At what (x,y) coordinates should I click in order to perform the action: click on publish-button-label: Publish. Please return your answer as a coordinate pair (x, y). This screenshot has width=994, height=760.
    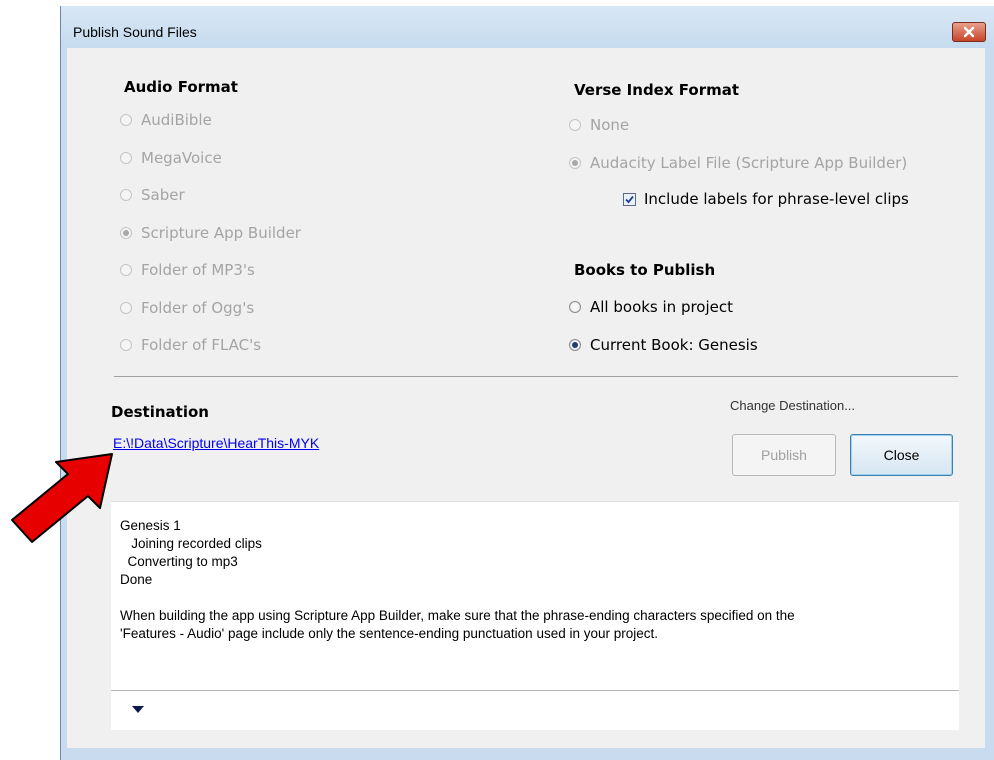
    Looking at the image, I should click on (784, 455).